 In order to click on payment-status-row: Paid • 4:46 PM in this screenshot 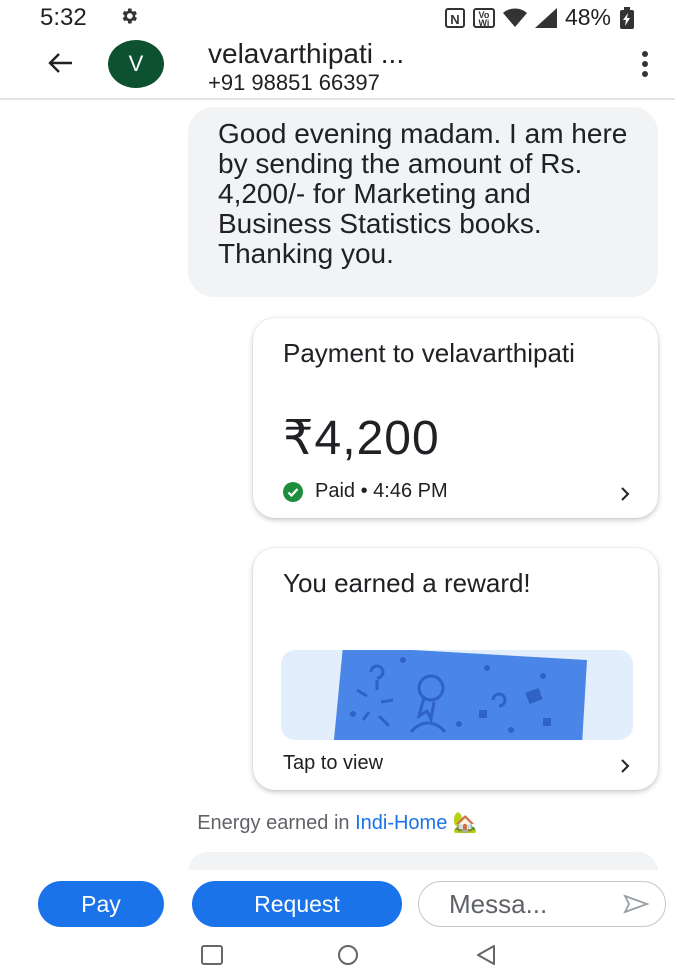, I will do `click(365, 491)`.